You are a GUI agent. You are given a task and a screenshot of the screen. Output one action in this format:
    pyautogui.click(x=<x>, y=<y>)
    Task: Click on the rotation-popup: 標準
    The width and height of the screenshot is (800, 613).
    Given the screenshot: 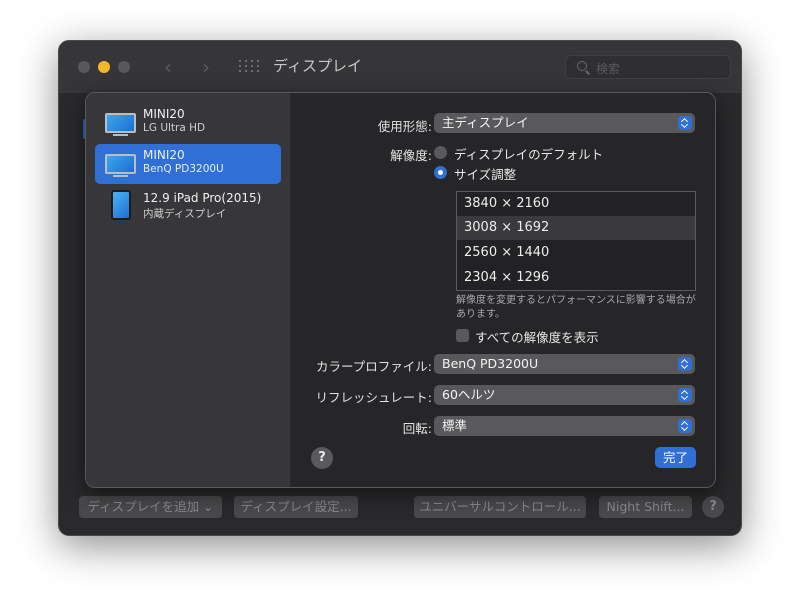 What is the action you would take?
    pyautogui.click(x=564, y=426)
    